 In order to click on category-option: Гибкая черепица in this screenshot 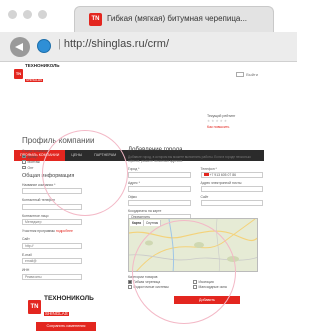, I will do `click(160, 282)`.